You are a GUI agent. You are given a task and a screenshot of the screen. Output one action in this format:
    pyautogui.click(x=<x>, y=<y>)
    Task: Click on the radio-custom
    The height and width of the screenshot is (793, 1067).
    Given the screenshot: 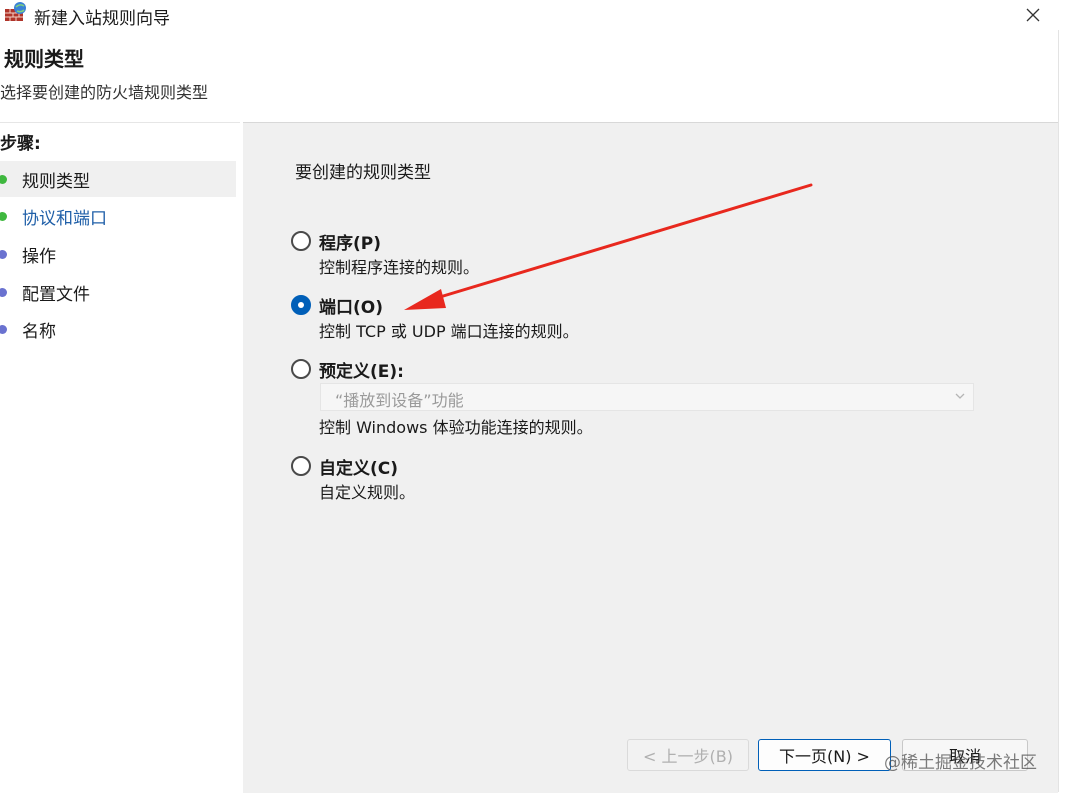 What is the action you would take?
    pyautogui.click(x=301, y=466)
    